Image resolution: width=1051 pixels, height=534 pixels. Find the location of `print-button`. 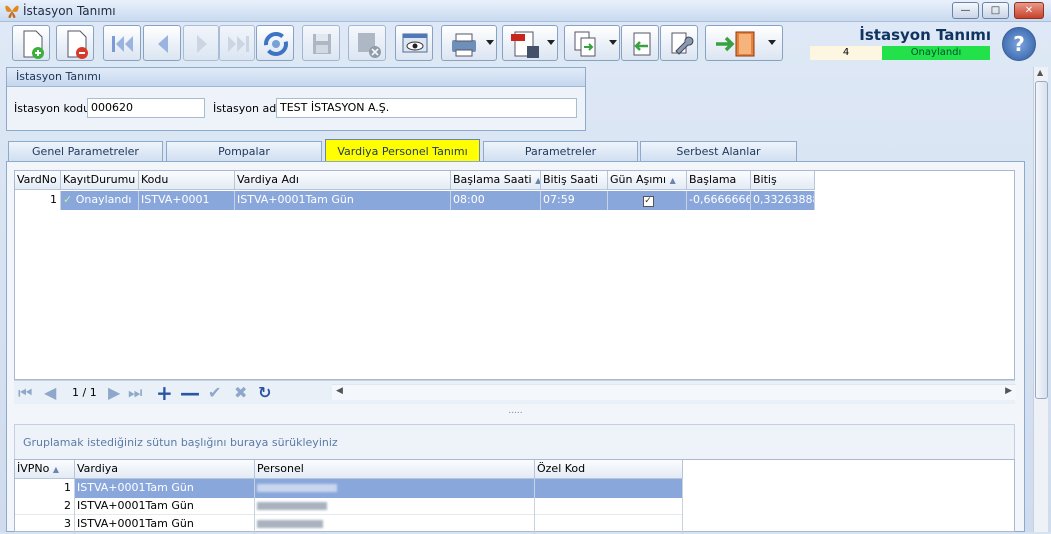

print-button is located at coordinates (469, 43).